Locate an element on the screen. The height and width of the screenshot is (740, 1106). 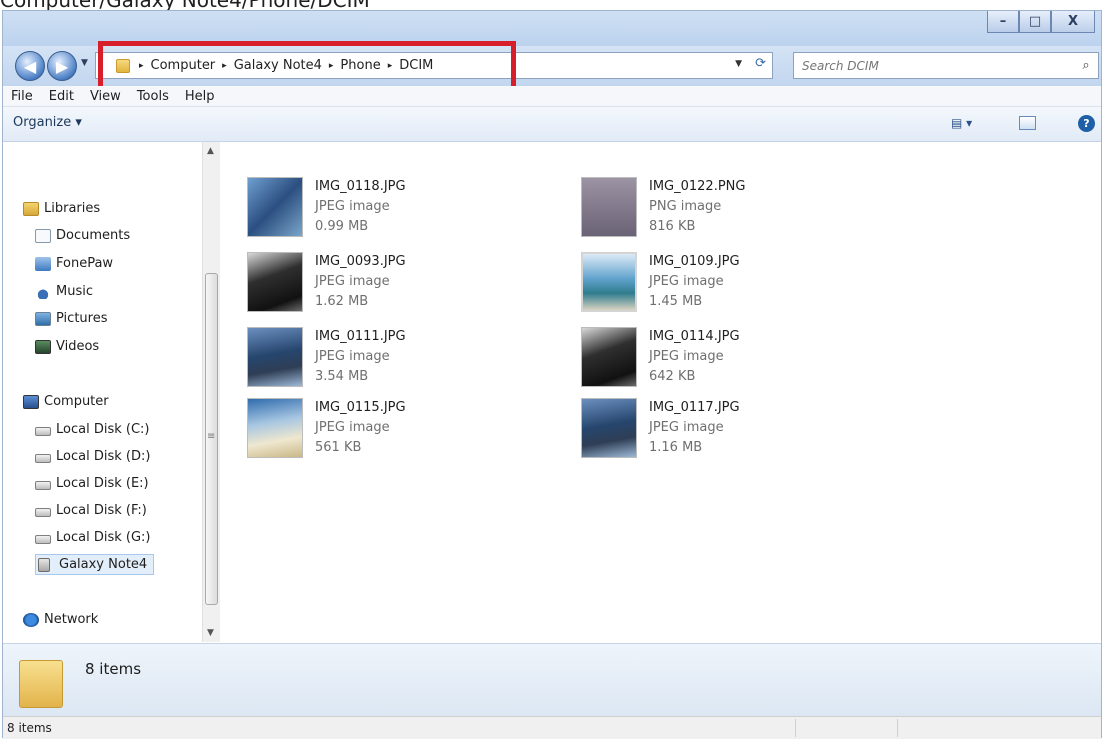
file-item: IMG_0111.JPG JPEG image 3.54 MB is located at coordinates (326, 357).